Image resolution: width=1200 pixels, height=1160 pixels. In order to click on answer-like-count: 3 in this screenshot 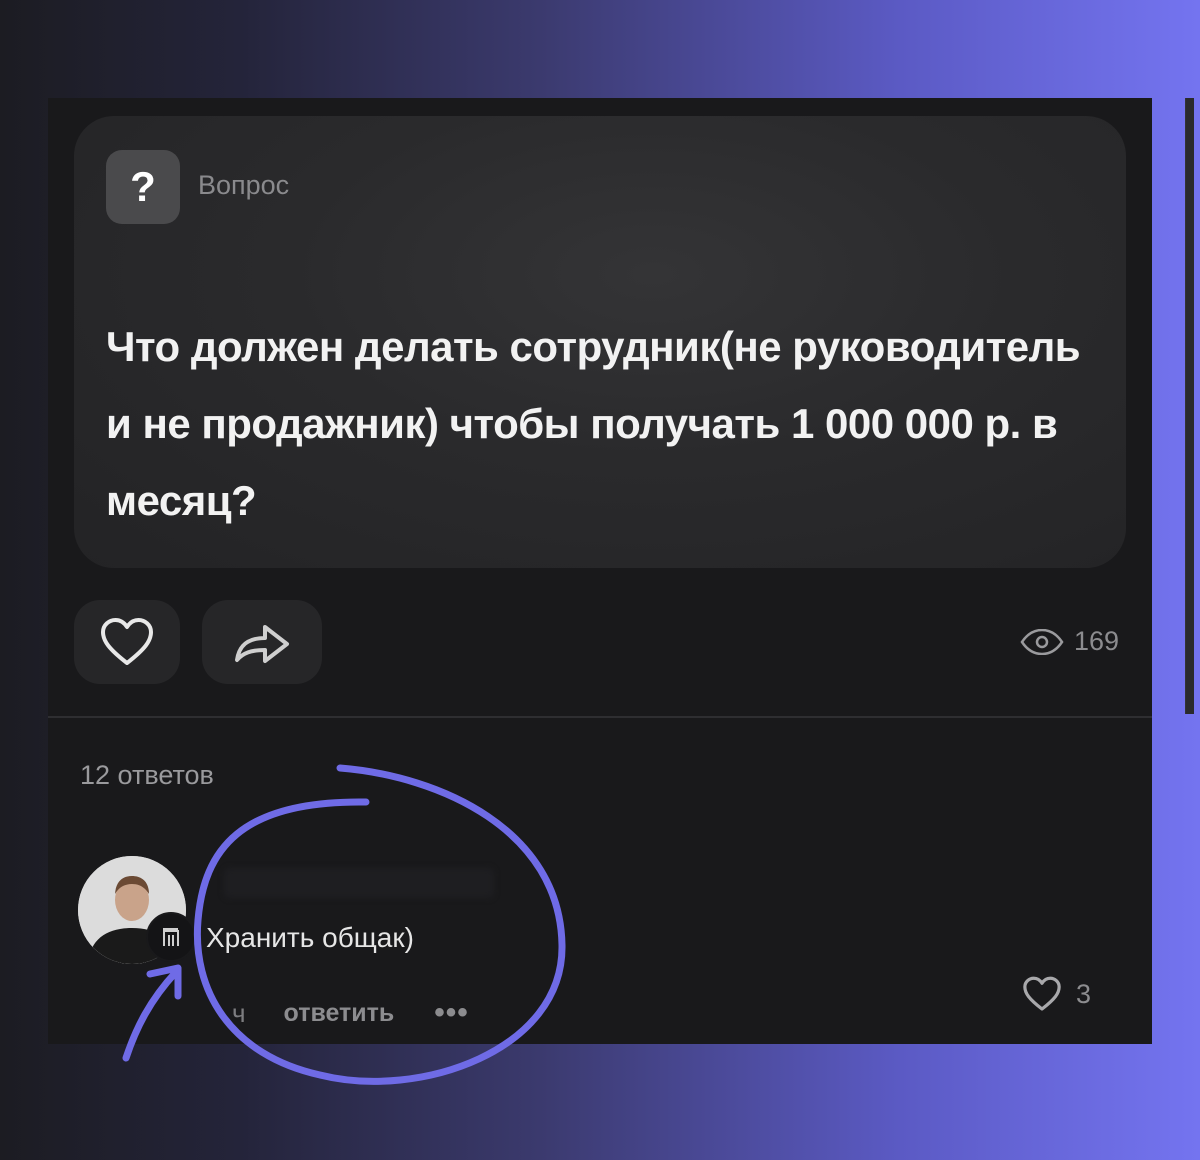, I will do `click(1084, 993)`.